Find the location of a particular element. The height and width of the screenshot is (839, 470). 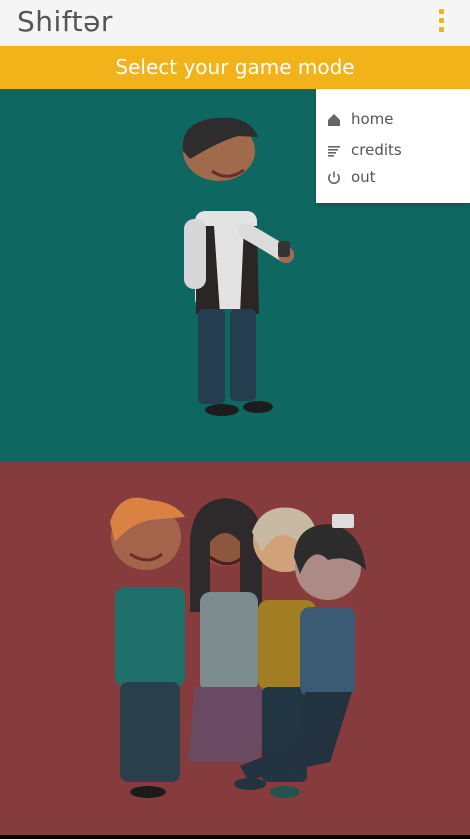

app-title: Shiftər is located at coordinates (65, 21).